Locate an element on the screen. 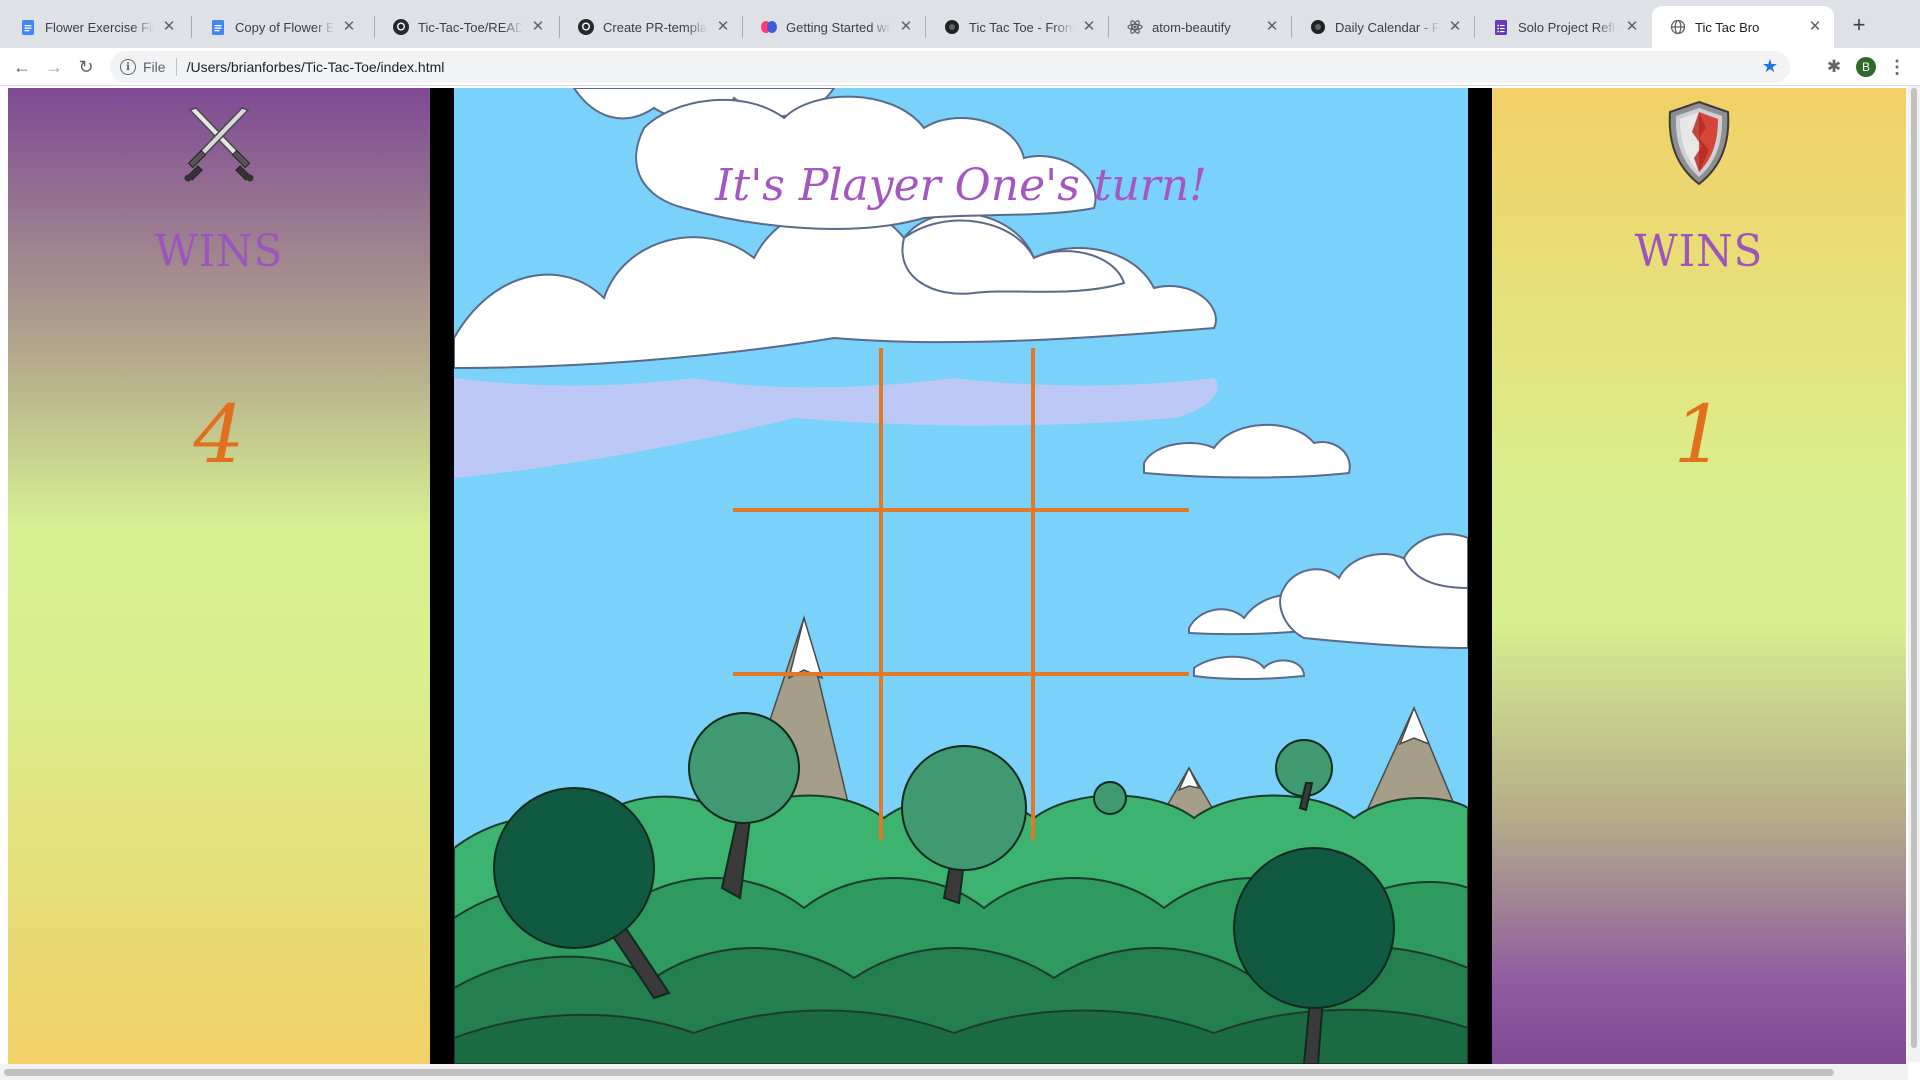 The height and width of the screenshot is (1080, 1920). crossed-swords-icon is located at coordinates (219, 144).